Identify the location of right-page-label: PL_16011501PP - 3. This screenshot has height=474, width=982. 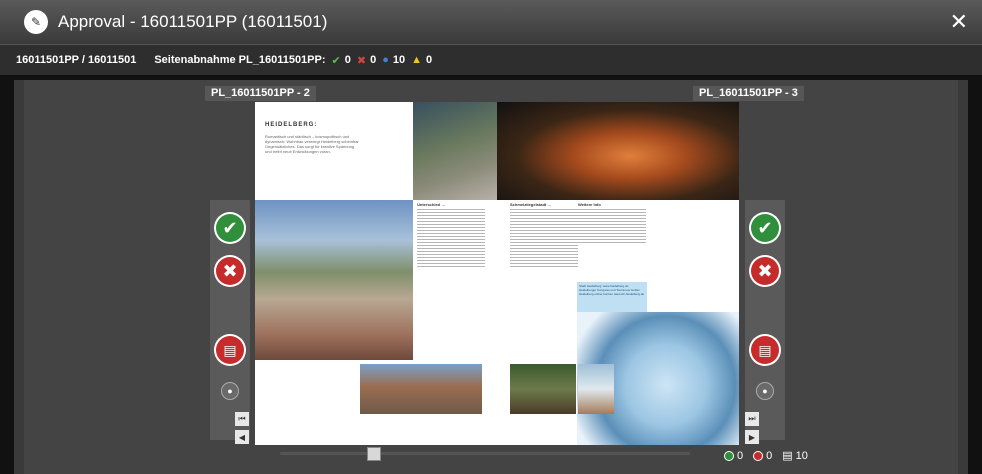
(748, 93).